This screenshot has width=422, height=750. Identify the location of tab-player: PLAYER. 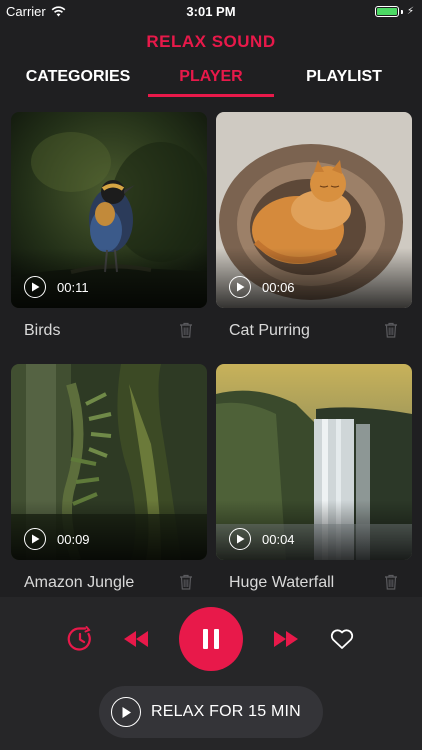
(211, 82).